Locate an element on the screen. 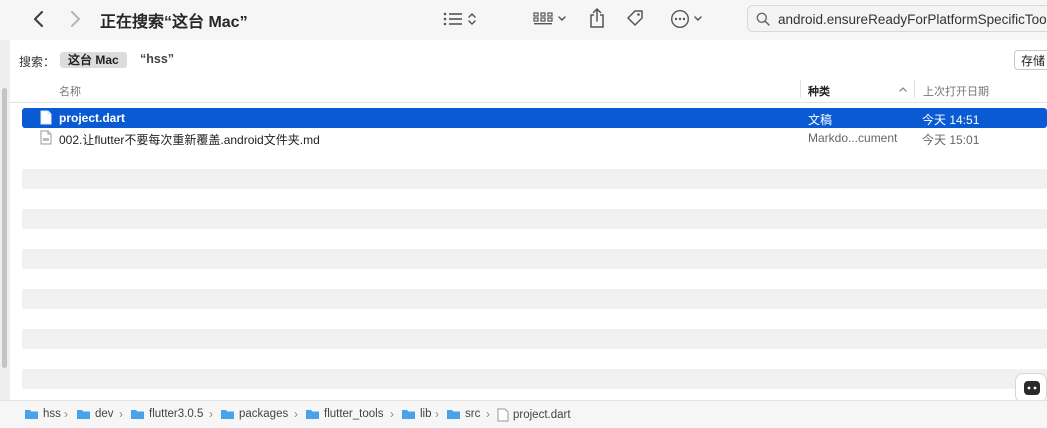 The height and width of the screenshot is (428, 1047). file-row: project.dart 文稿 今天 14:51 is located at coordinates (534, 118).